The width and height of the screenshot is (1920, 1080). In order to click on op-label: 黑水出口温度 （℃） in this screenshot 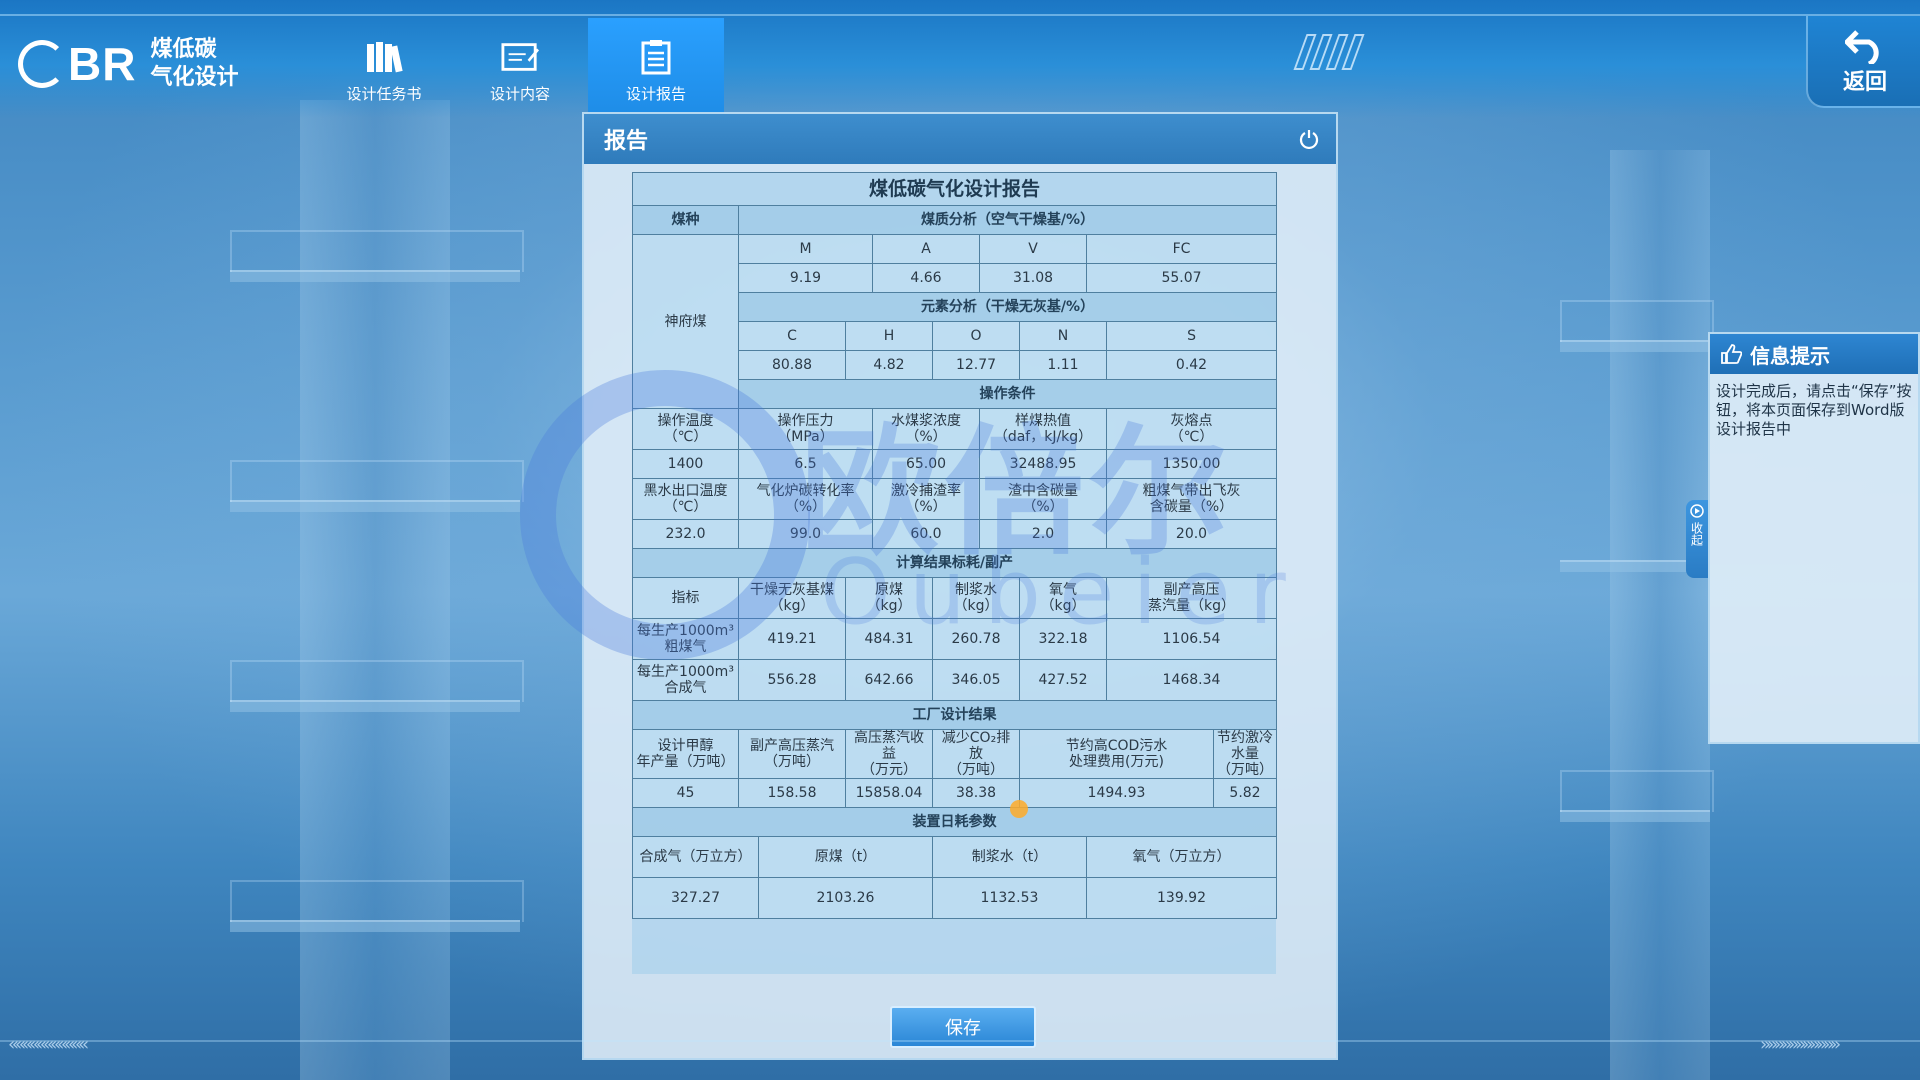, I will do `click(685, 499)`.